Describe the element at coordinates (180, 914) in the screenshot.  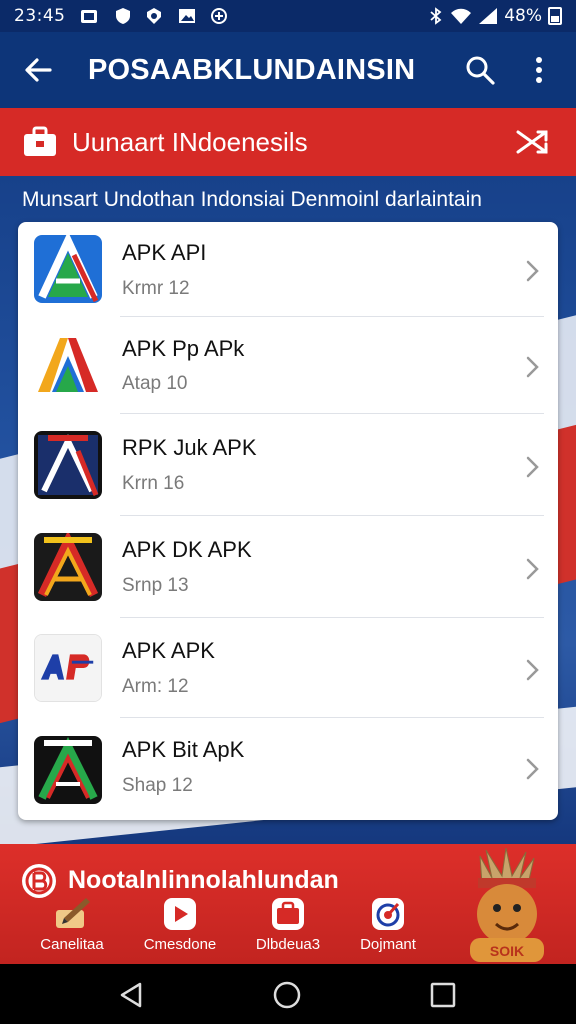
I see `play-icon` at that location.